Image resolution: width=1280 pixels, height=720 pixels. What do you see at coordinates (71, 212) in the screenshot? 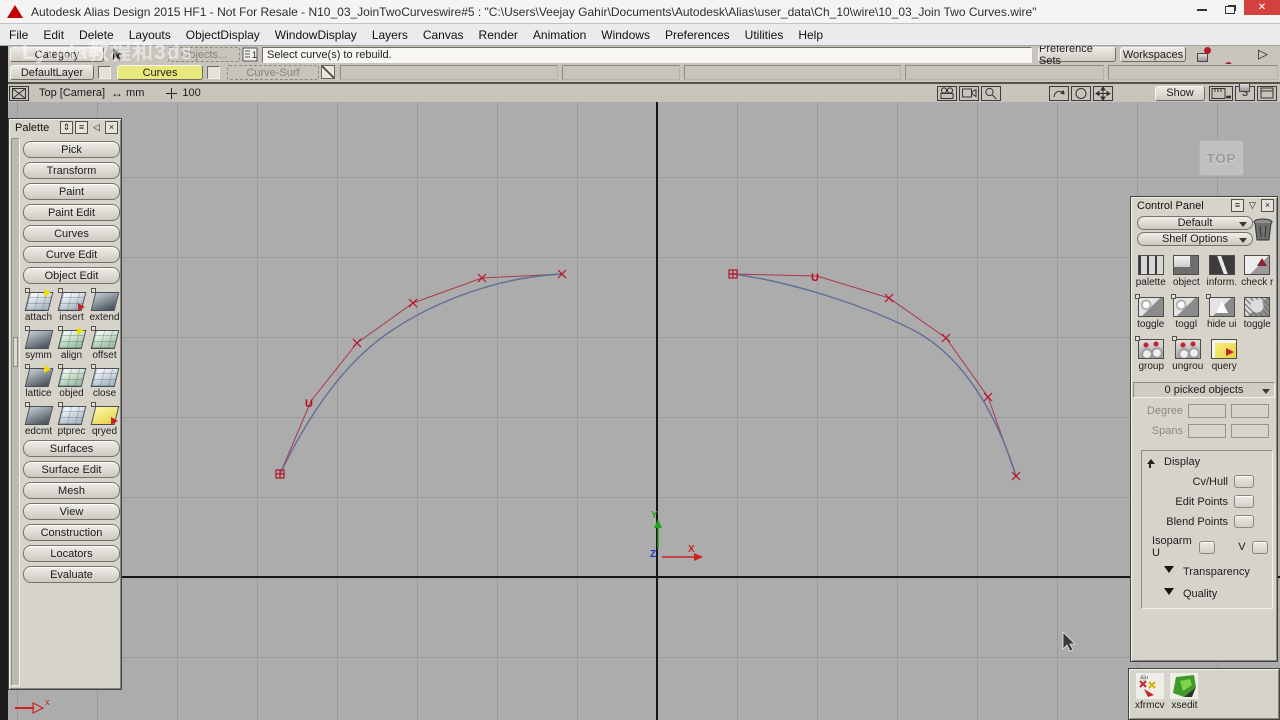
I see `palette-tab-paint-edit: Paint Edit` at bounding box center [71, 212].